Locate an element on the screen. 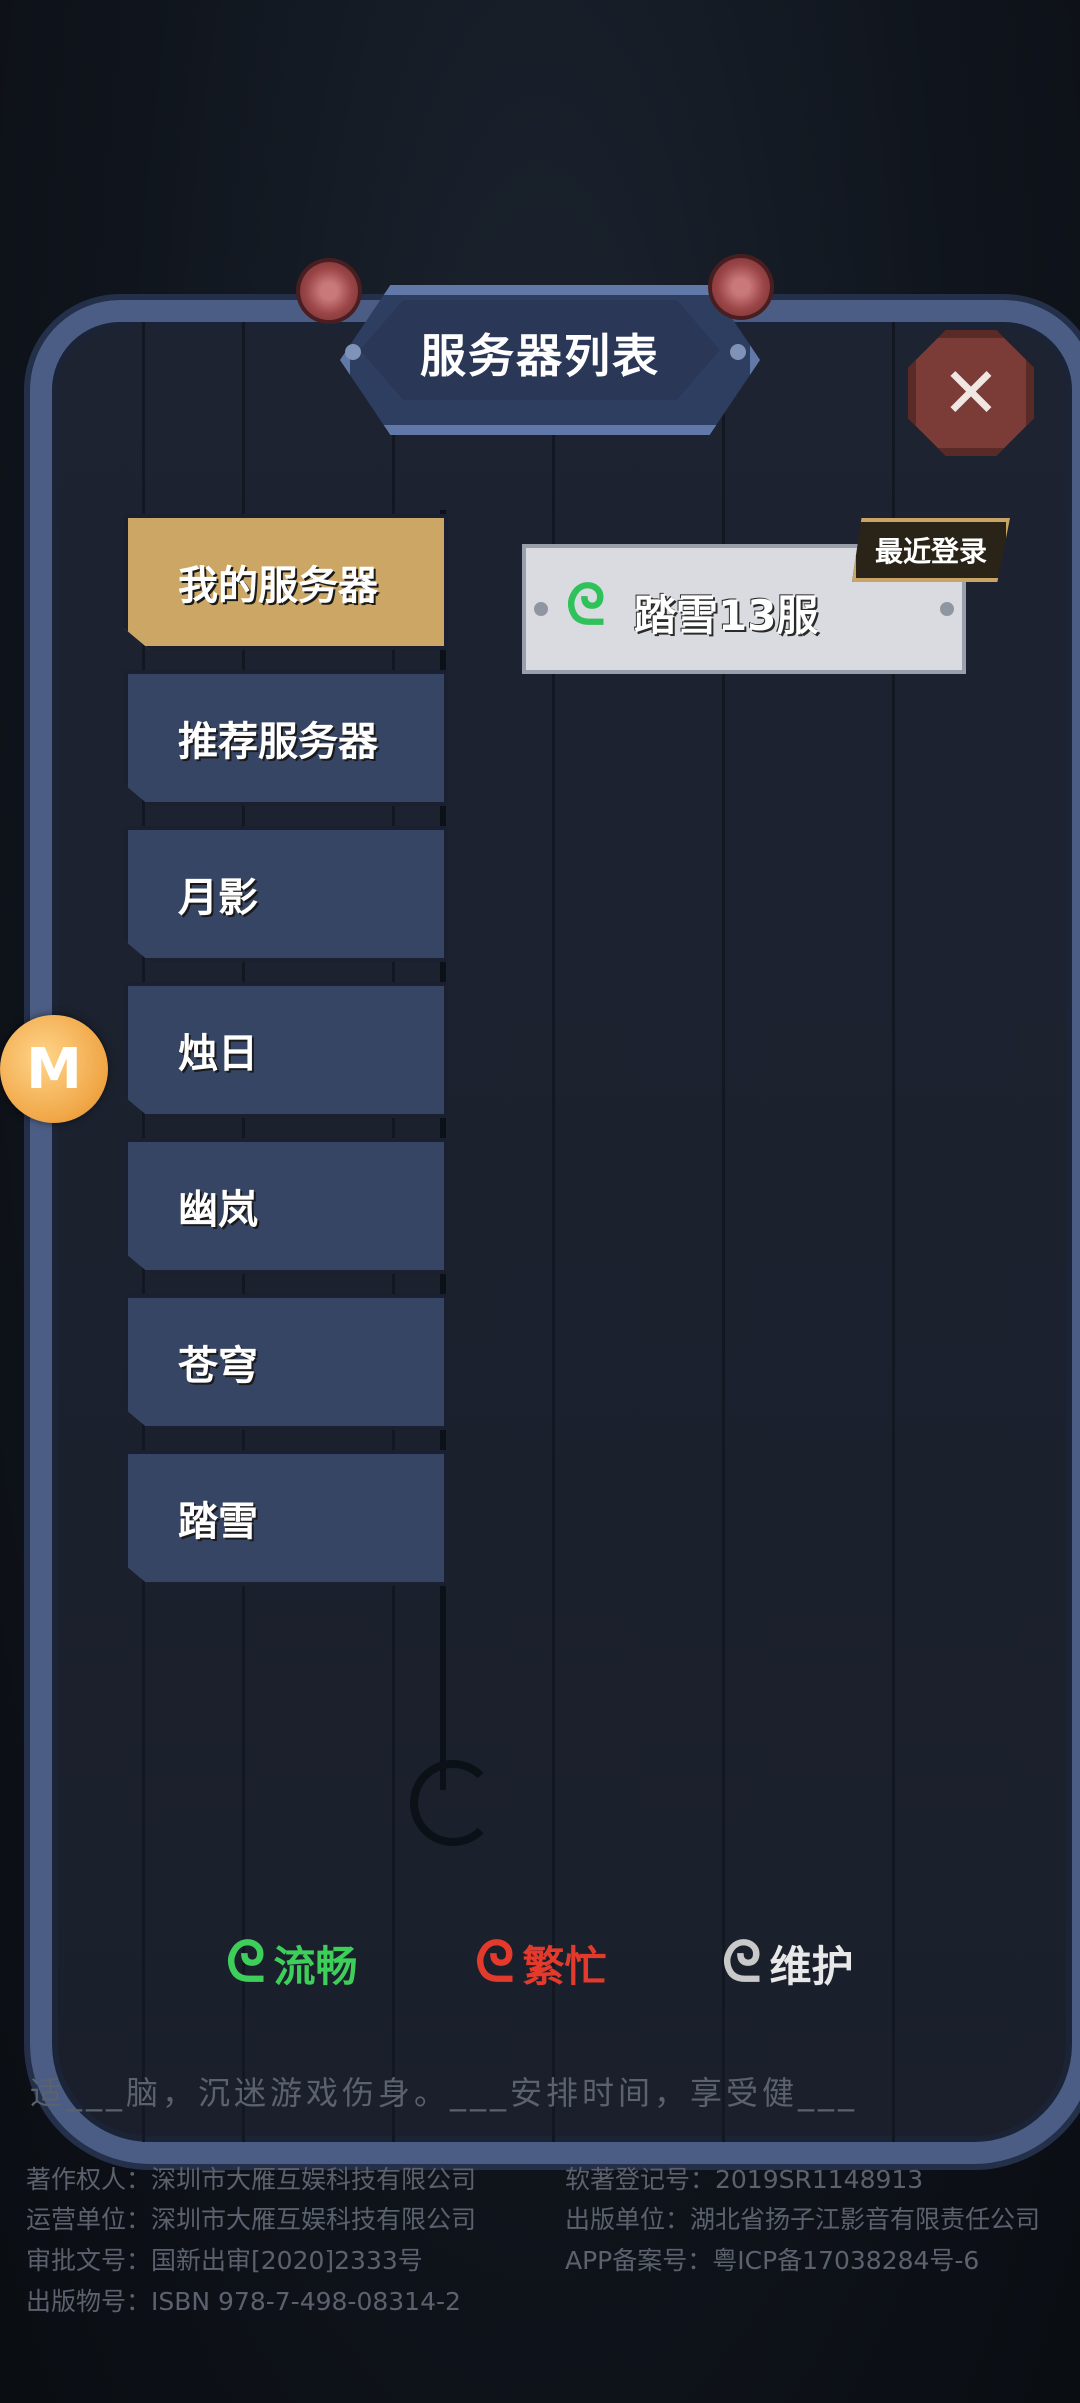 Image resolution: width=1080 pixels, height=2403 pixels. tab-cangqiong: 苍穹 is located at coordinates (286, 1362).